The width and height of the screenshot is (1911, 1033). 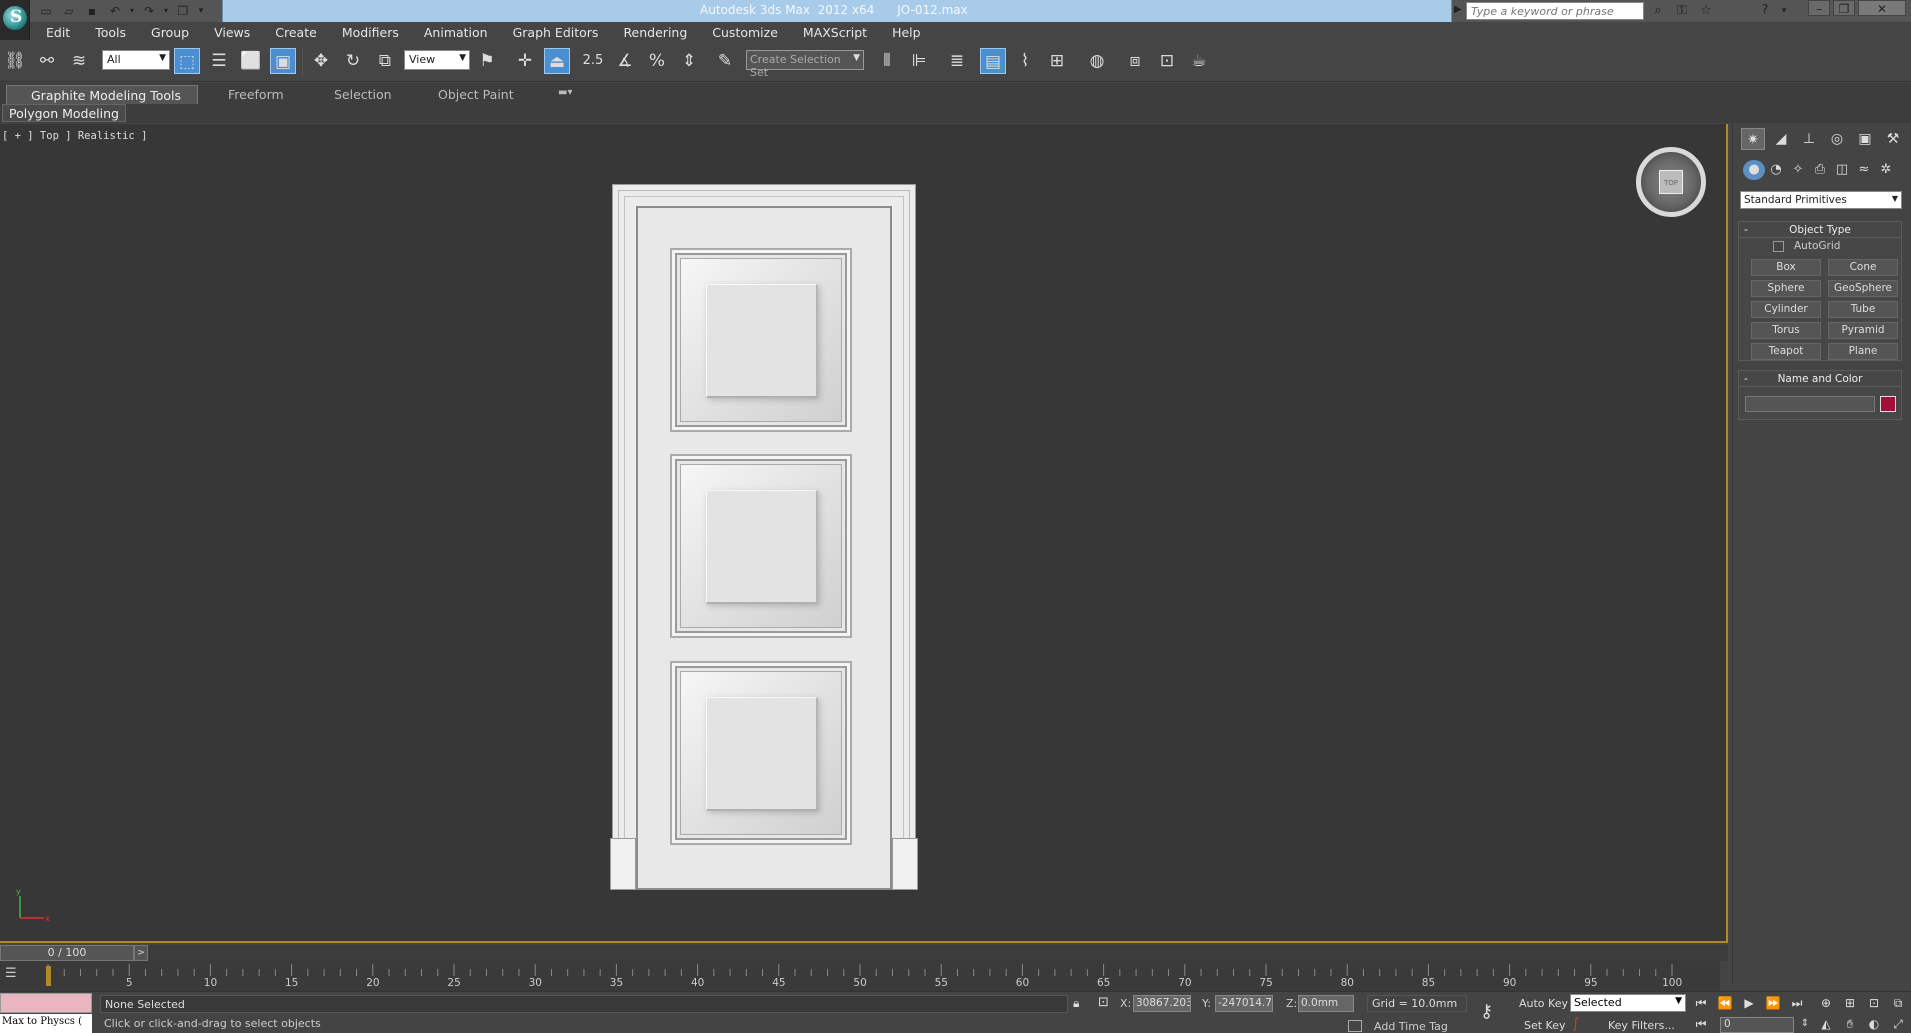 What do you see at coordinates (1658, 11) in the screenshot?
I see `binoculars-icon: ⌕` at bounding box center [1658, 11].